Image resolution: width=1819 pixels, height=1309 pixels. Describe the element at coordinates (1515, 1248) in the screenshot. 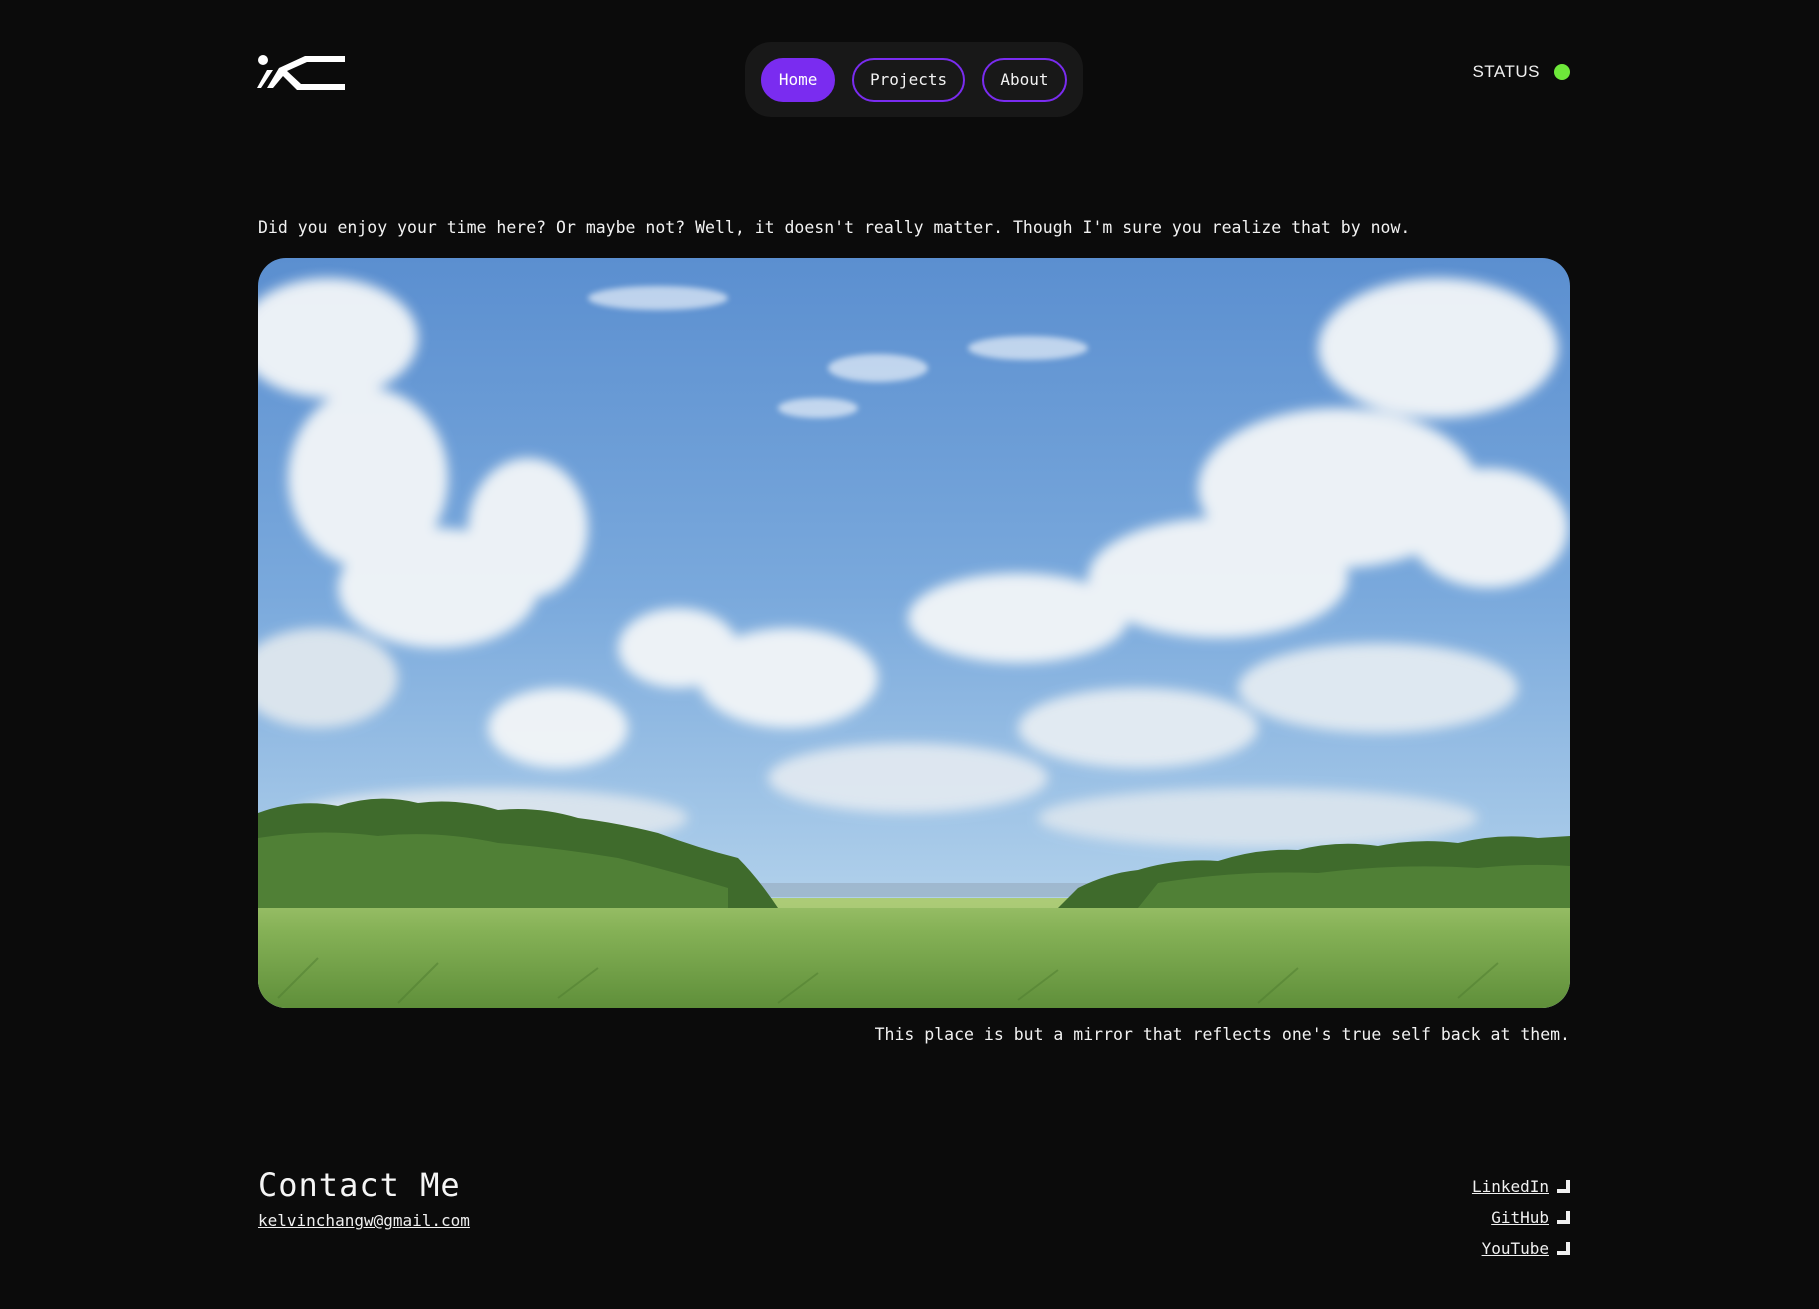

I see `youtube-link-label: YouTube` at that location.